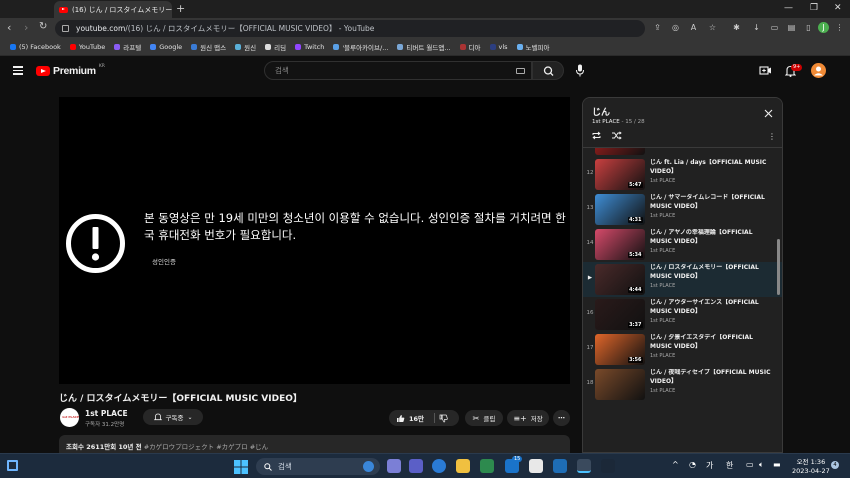  I want to click on bookmark-7: Twitch, so click(309, 47).